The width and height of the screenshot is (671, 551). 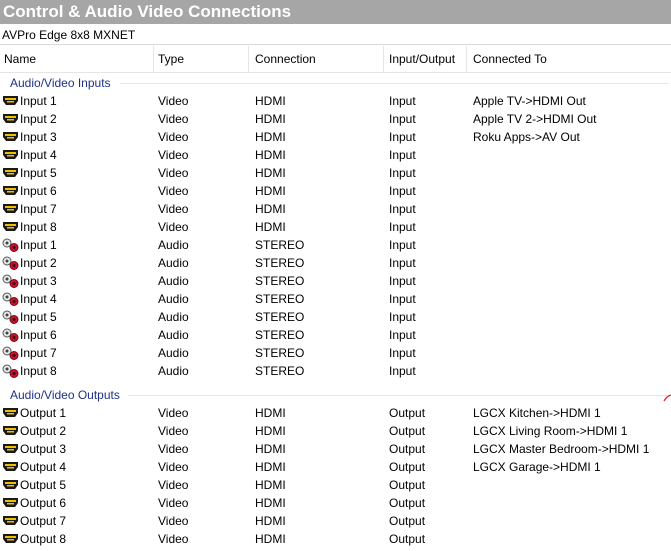 What do you see at coordinates (335, 173) in the screenshot?
I see `table-row: Input 5 Video HDMI Input` at bounding box center [335, 173].